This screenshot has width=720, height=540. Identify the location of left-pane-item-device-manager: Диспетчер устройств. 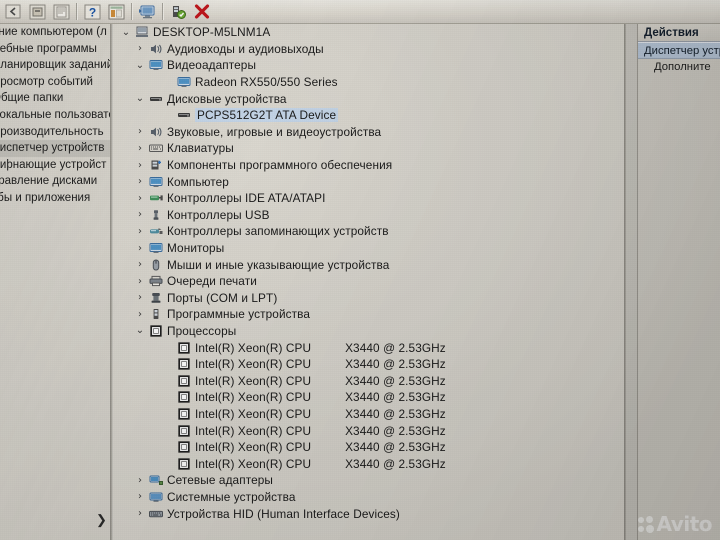
(55, 148).